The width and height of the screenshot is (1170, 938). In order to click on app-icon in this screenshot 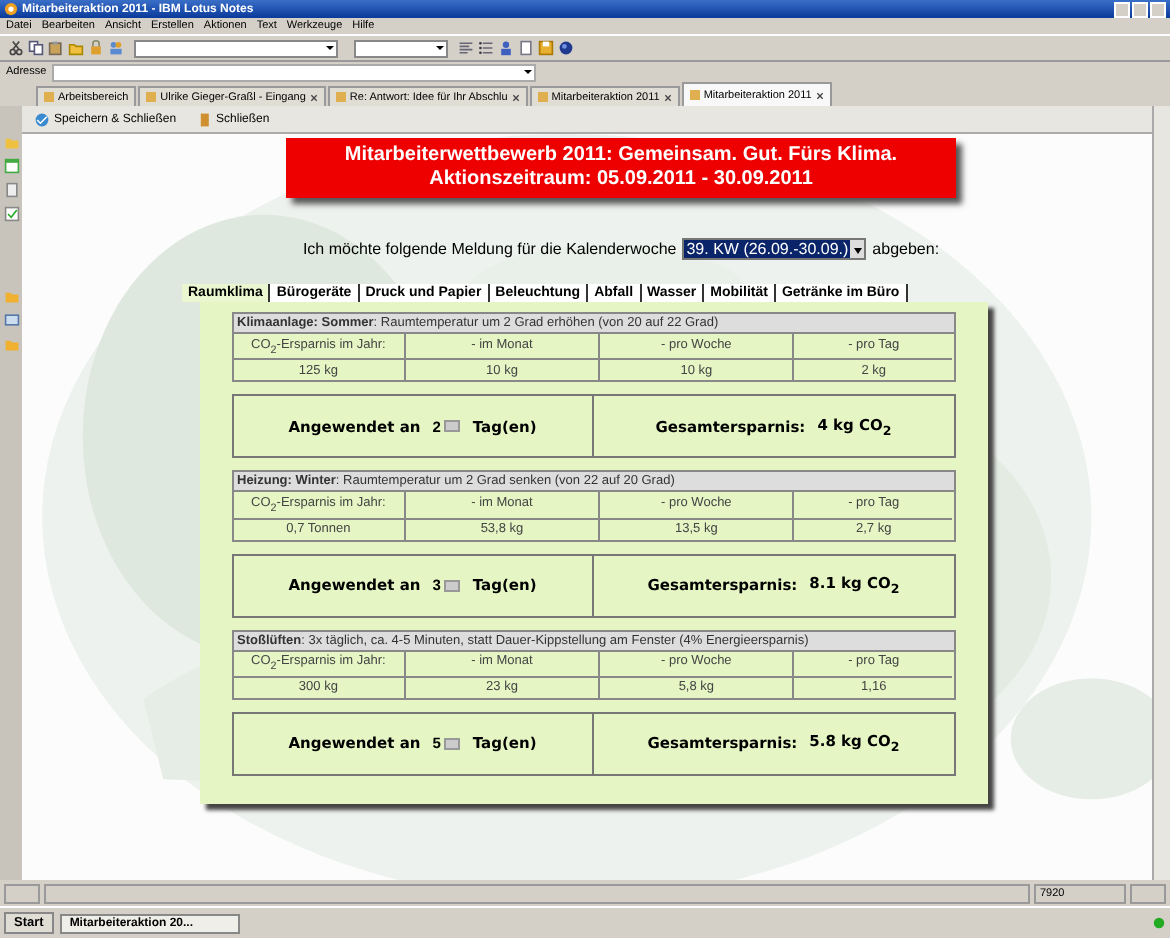, I will do `click(11, 9)`.